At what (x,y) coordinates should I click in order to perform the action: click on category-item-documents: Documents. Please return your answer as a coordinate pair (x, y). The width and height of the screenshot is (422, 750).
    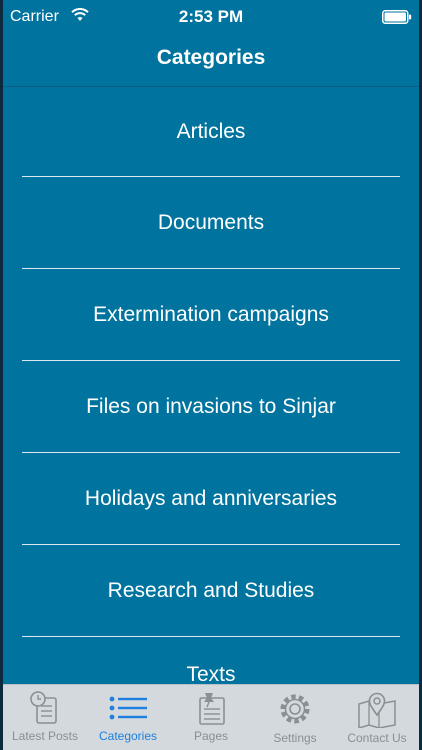
    Looking at the image, I should click on (211, 223).